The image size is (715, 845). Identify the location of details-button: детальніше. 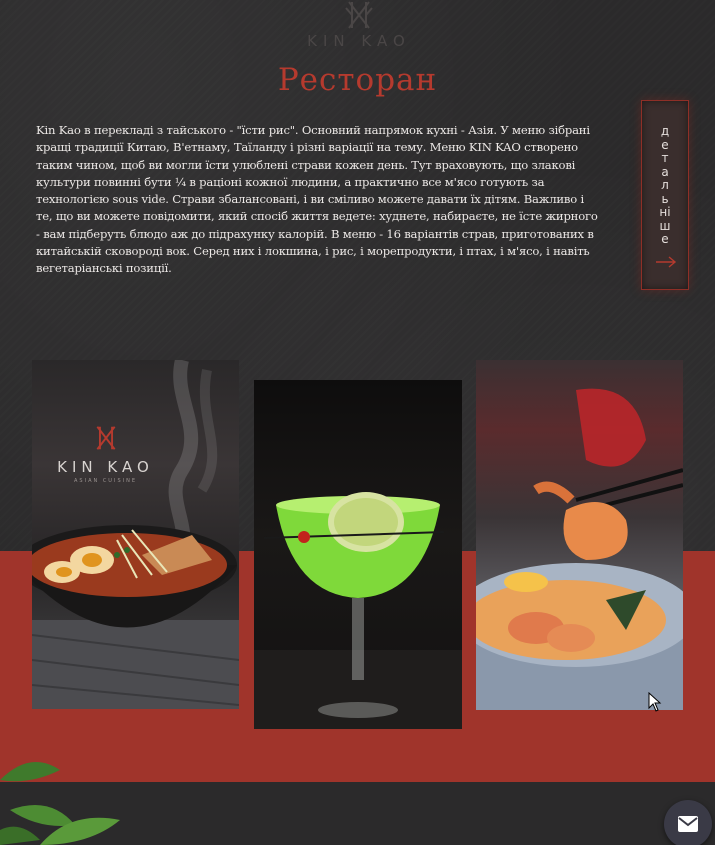
(665, 195).